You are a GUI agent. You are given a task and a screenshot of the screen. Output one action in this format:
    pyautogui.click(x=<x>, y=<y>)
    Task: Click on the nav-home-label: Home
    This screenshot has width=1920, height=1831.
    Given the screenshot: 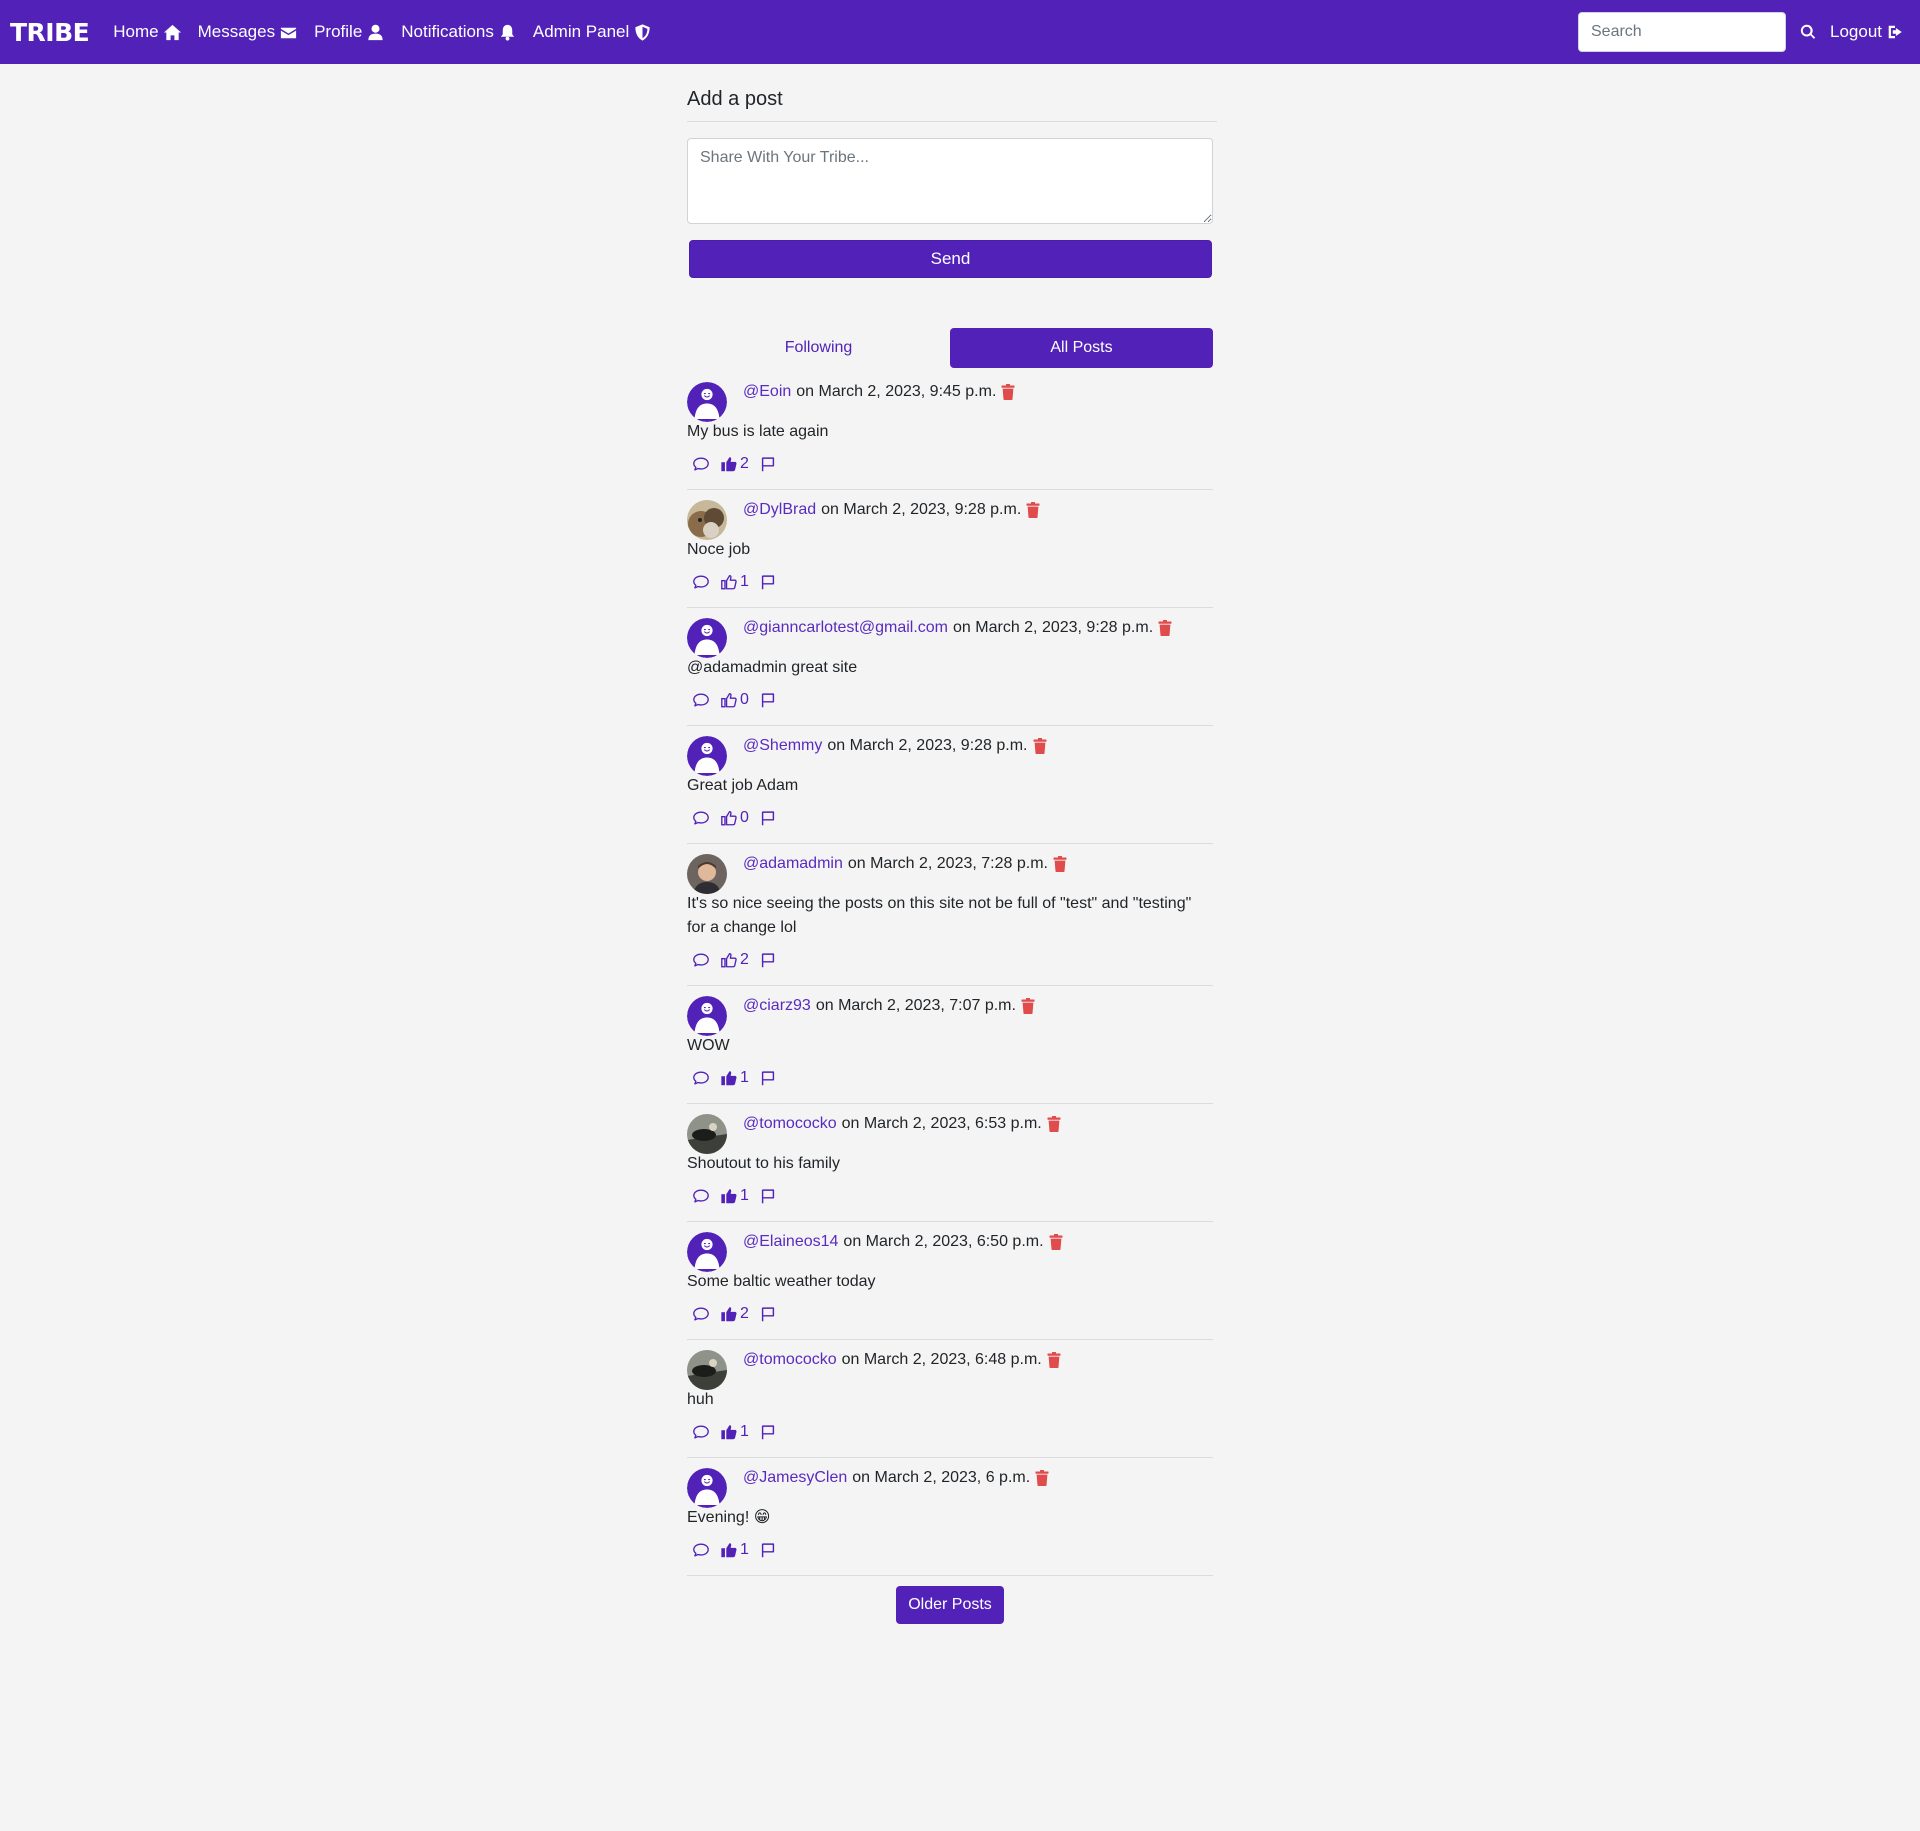 What is the action you would take?
    pyautogui.click(x=136, y=31)
    